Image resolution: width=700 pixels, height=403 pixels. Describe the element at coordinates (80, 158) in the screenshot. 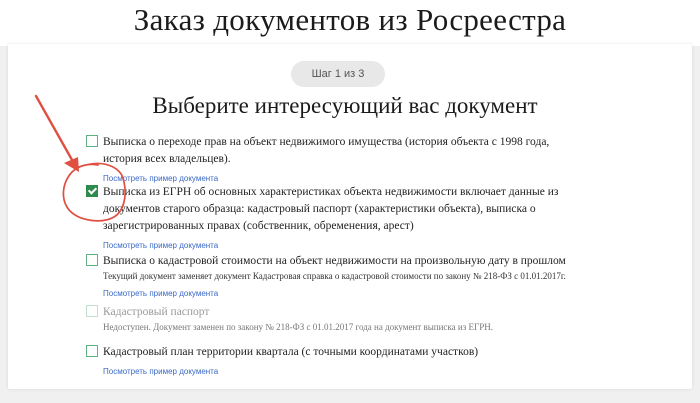

I see `annotation-overlay` at that location.